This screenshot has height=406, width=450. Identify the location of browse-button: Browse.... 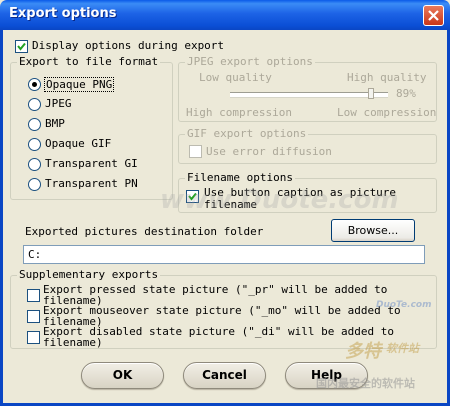
(373, 230).